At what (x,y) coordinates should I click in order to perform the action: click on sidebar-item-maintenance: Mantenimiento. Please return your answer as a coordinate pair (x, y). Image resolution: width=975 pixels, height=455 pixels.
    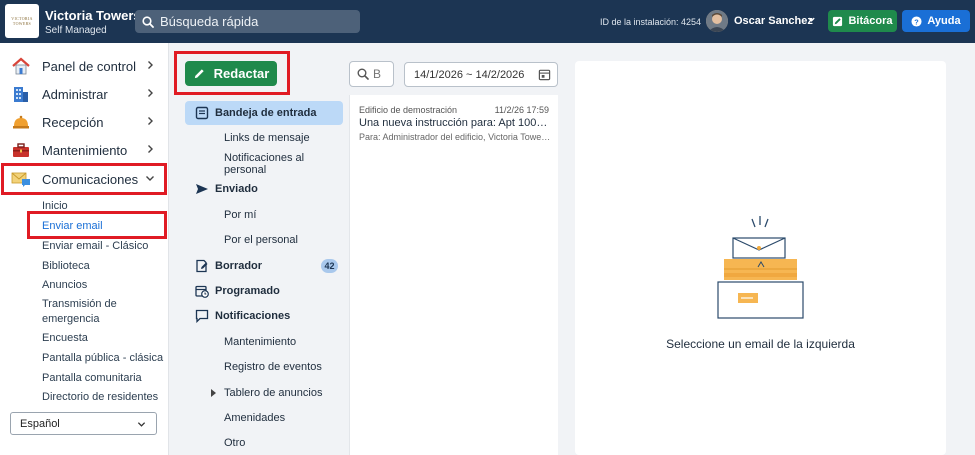
    Looking at the image, I should click on (84, 150).